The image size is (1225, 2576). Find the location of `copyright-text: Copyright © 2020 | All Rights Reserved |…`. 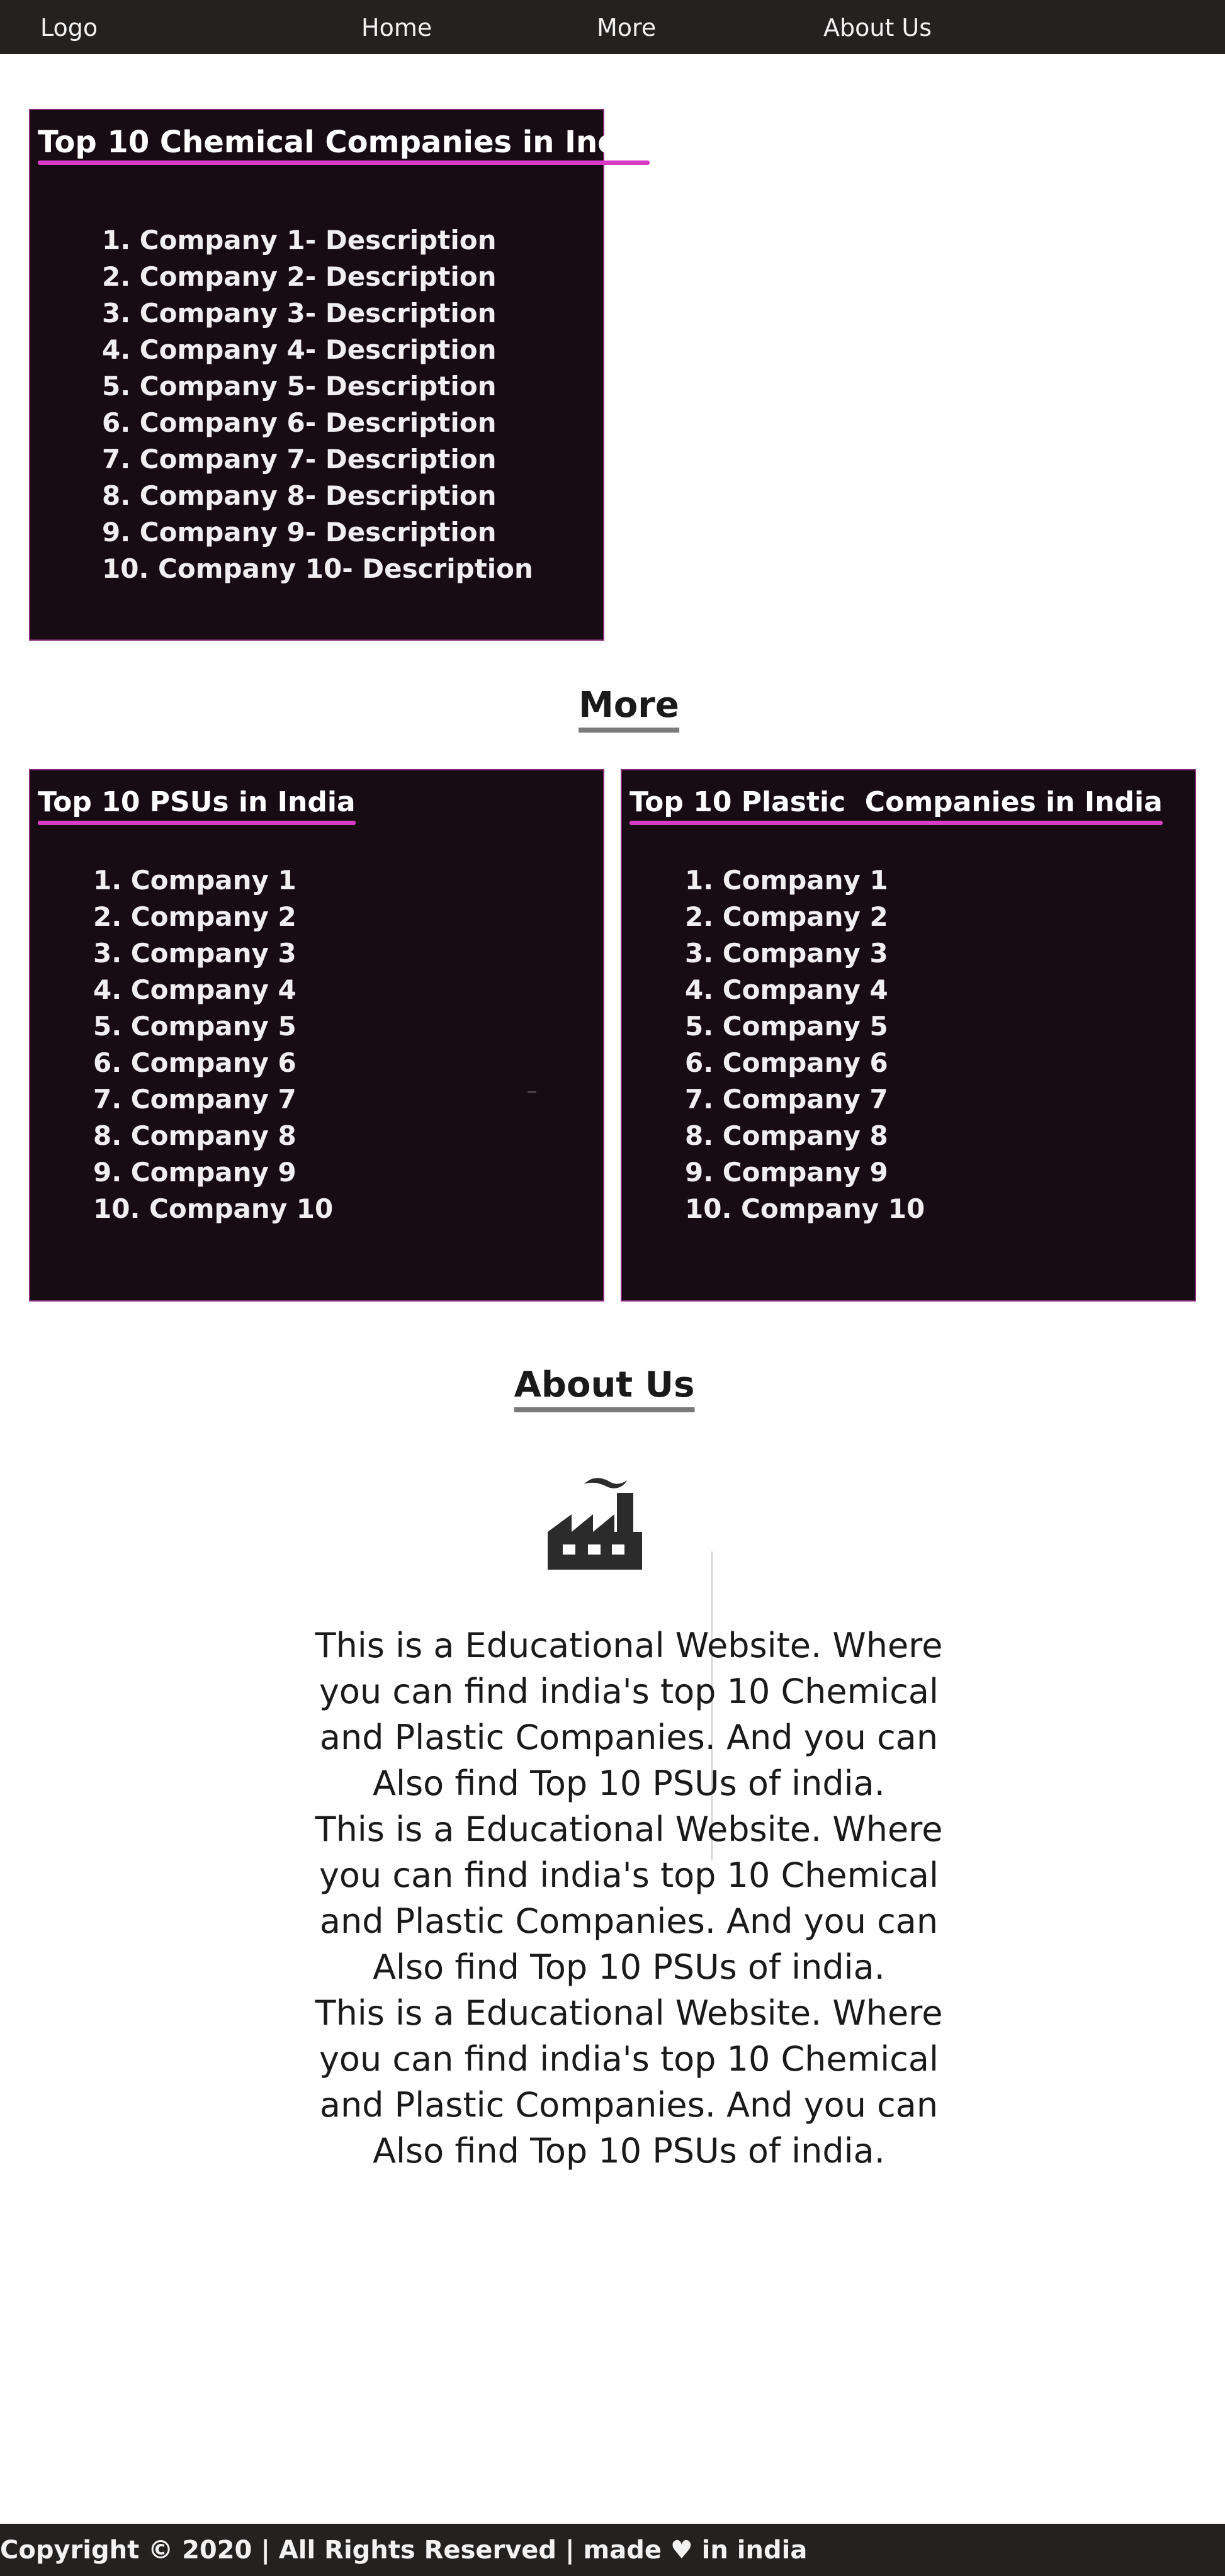

copyright-text: Copyright © 2020 | All Rights Reserved |… is located at coordinates (404, 2550).